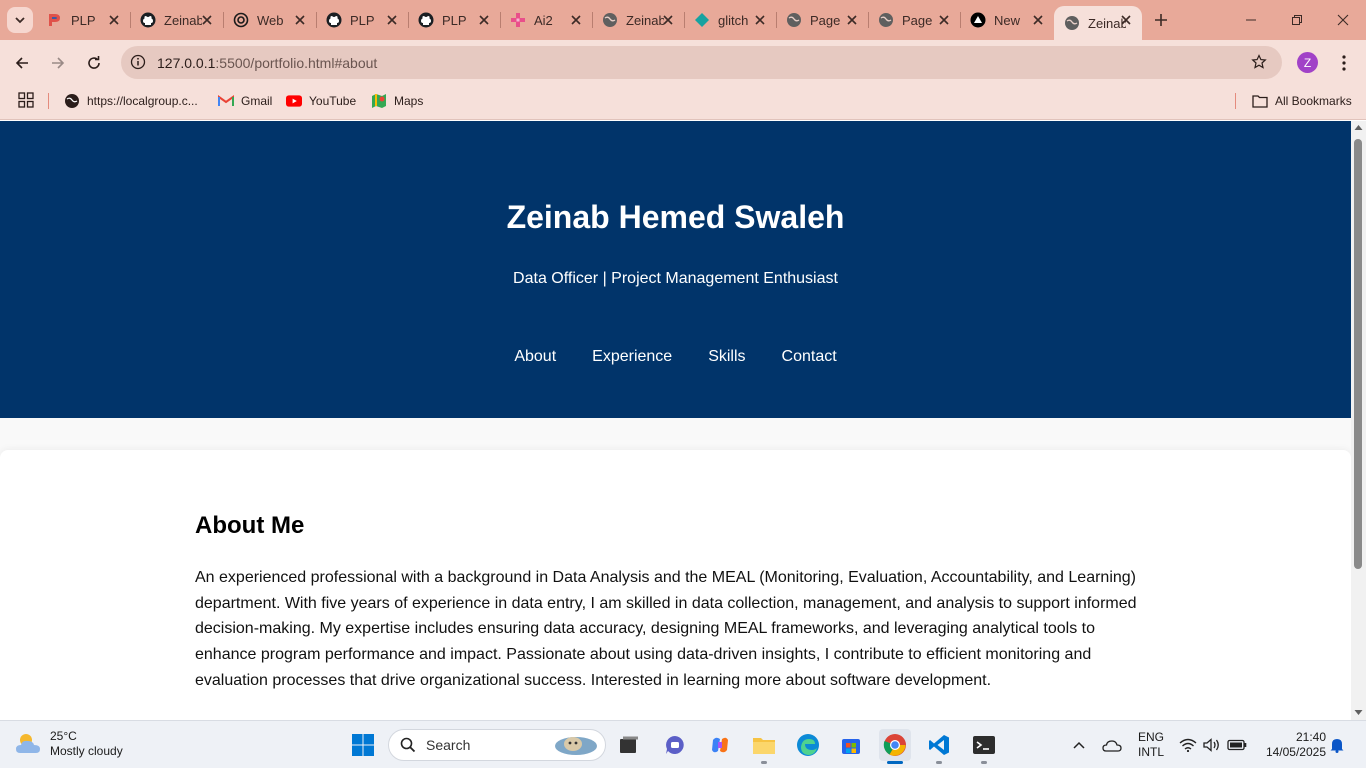  Describe the element at coordinates (1259, 62) in the screenshot. I see `bookmark-star-icon` at that location.